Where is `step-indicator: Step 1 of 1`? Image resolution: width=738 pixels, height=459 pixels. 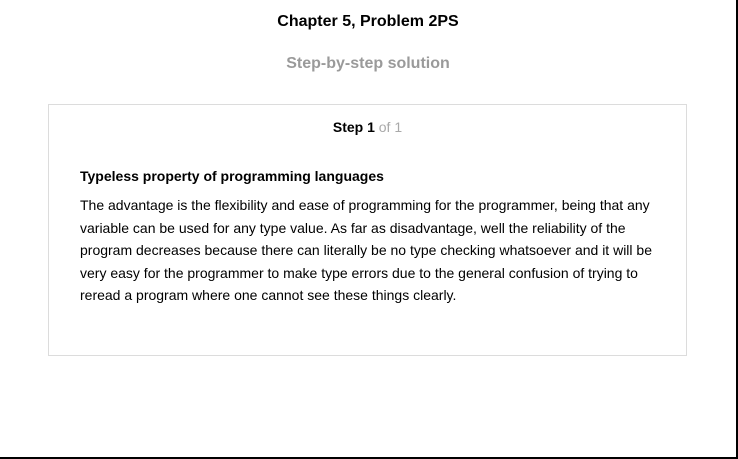 step-indicator: Step 1 of 1 is located at coordinates (367, 127).